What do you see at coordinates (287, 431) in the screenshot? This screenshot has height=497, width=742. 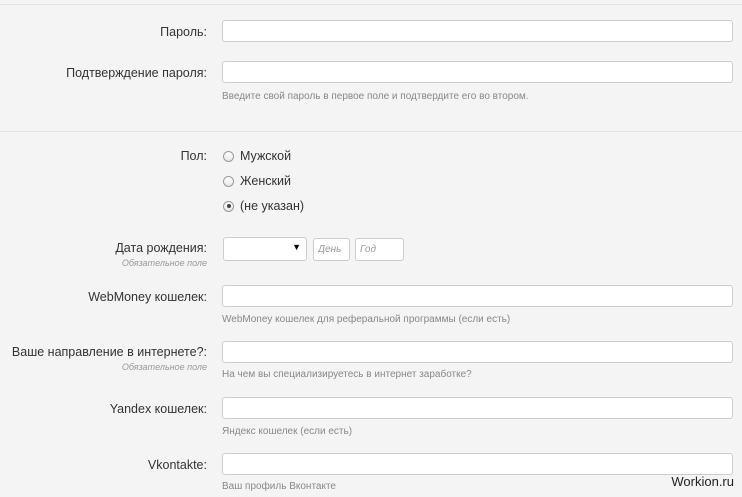 I see `yandex-hint: Яндекс кошелек (если есть)` at bounding box center [287, 431].